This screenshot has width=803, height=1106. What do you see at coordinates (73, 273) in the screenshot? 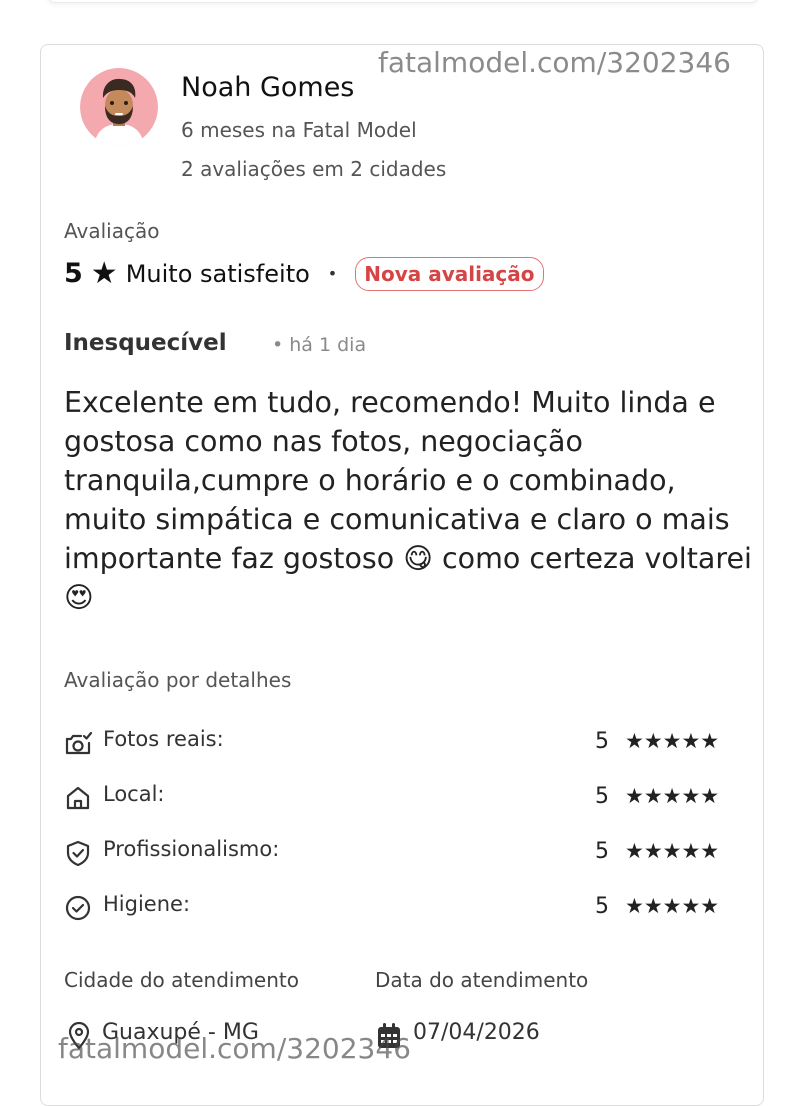
I see `rating-score: 5` at bounding box center [73, 273].